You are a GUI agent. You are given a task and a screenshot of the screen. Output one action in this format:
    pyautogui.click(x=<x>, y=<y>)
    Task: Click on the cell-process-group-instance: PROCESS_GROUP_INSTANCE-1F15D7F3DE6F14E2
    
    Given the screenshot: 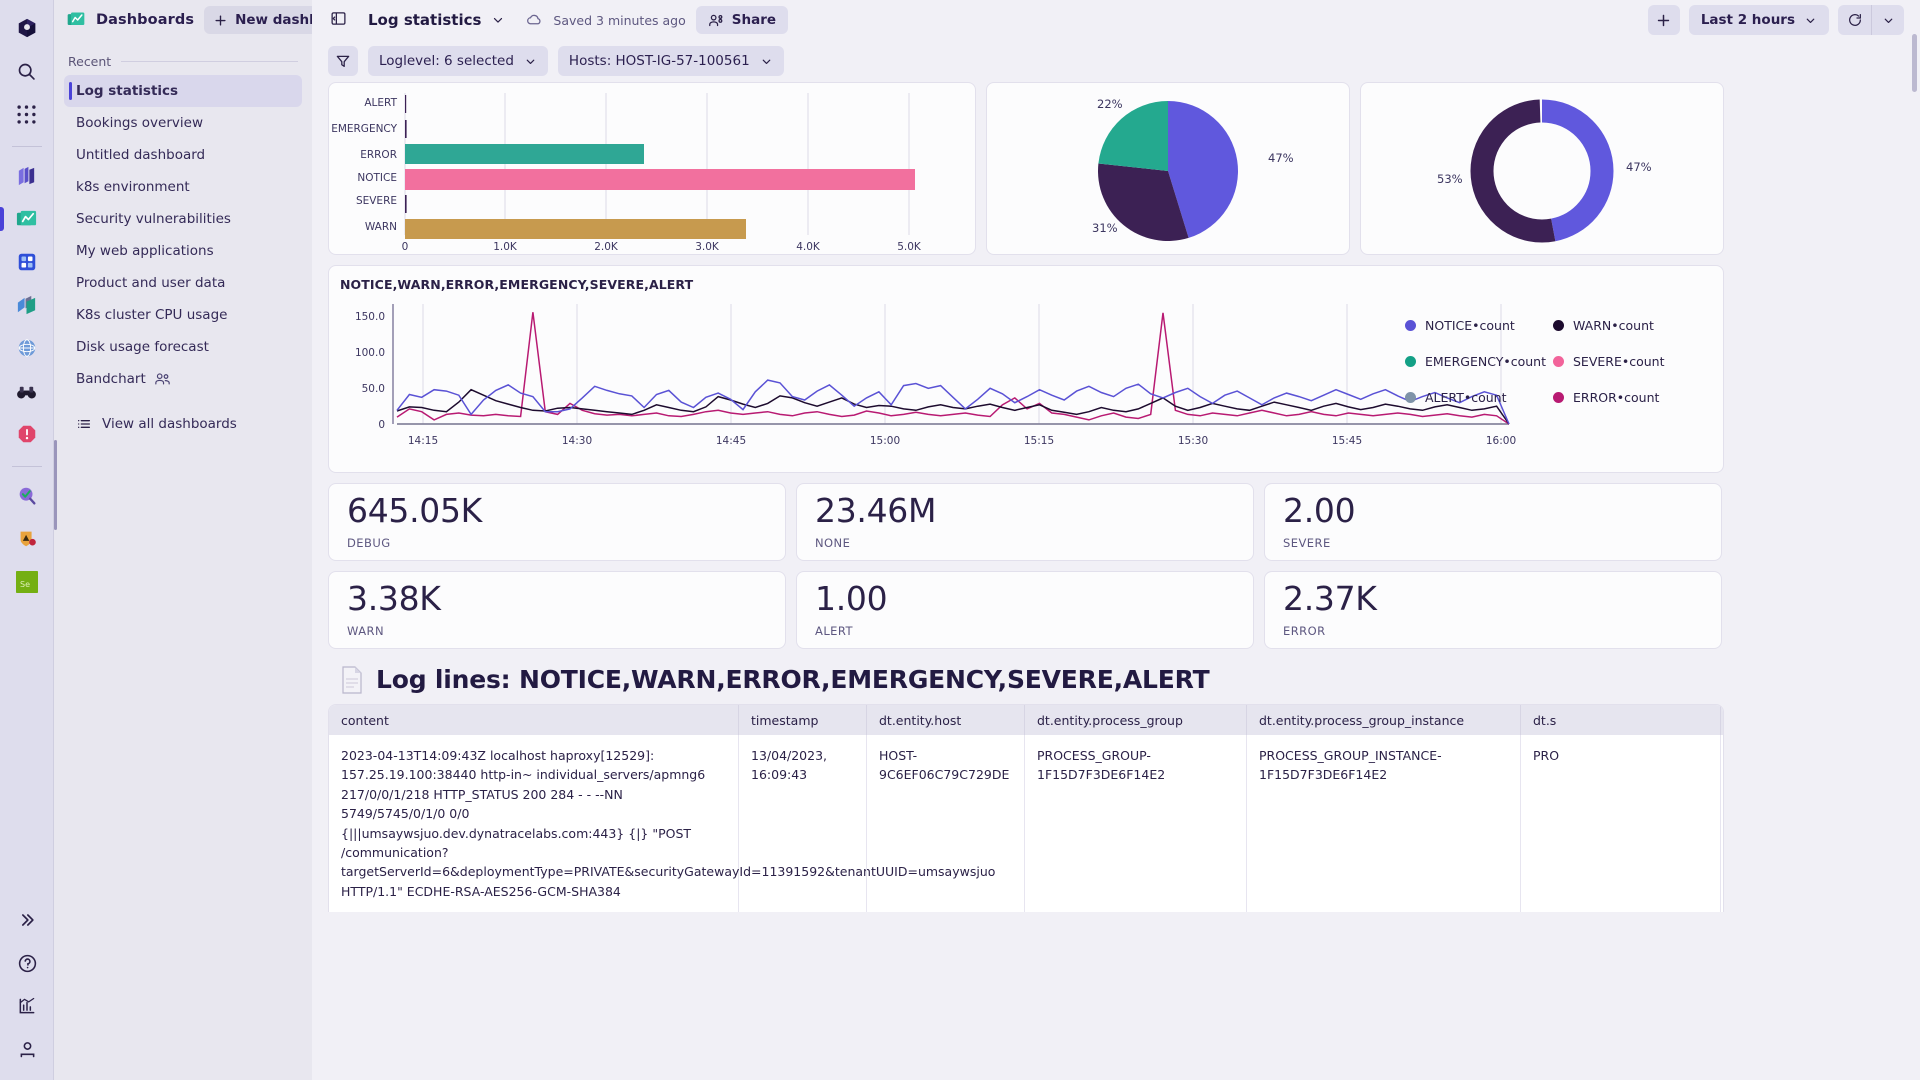 What is the action you would take?
    pyautogui.click(x=1384, y=823)
    